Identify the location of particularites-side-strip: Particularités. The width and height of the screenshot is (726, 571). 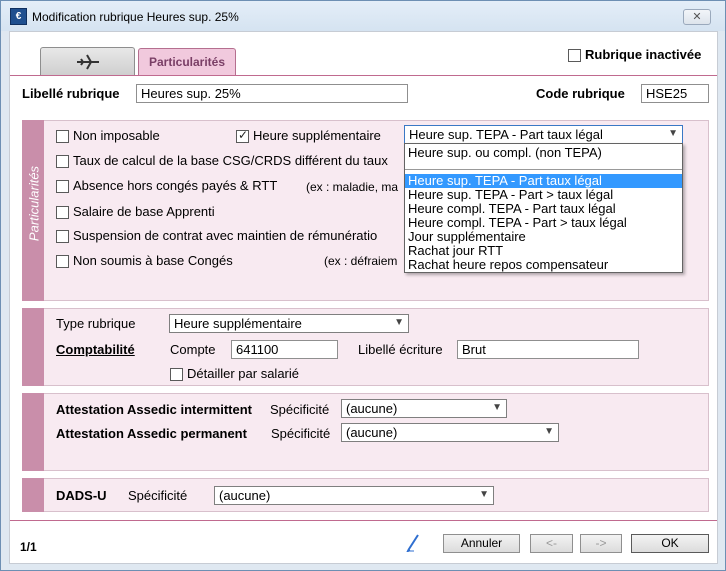
(33, 210).